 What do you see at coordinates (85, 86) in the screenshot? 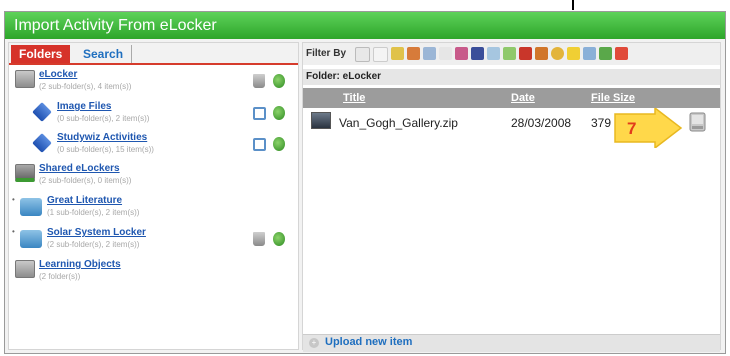
I see `folder-sub: (2 sub-folder(s), 4 item(s))` at bounding box center [85, 86].